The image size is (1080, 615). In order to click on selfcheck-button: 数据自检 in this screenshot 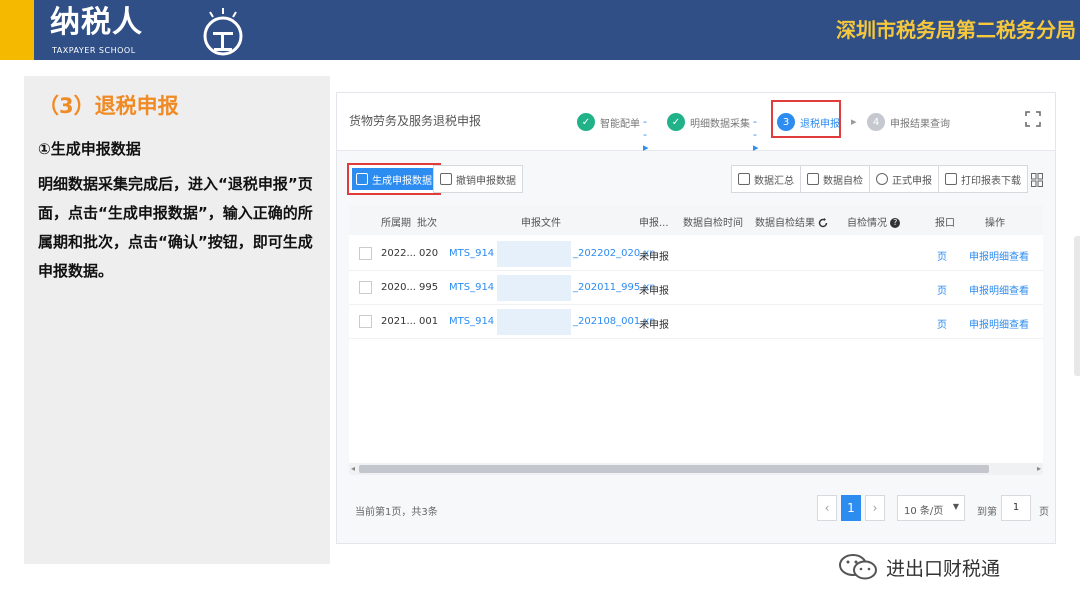, I will do `click(835, 179)`.